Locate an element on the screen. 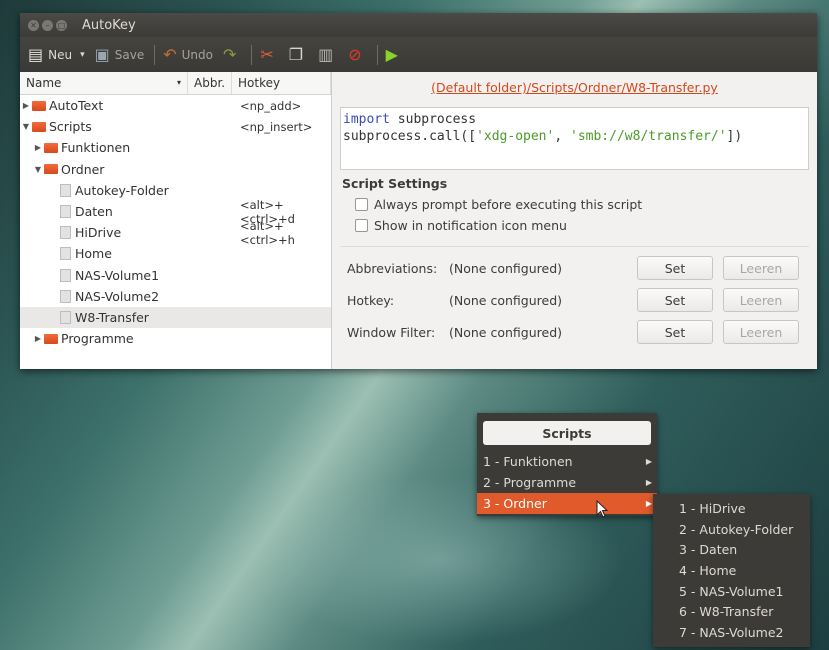 The width and height of the screenshot is (829, 650). undo-button: ↶ Undo is located at coordinates (188, 54).